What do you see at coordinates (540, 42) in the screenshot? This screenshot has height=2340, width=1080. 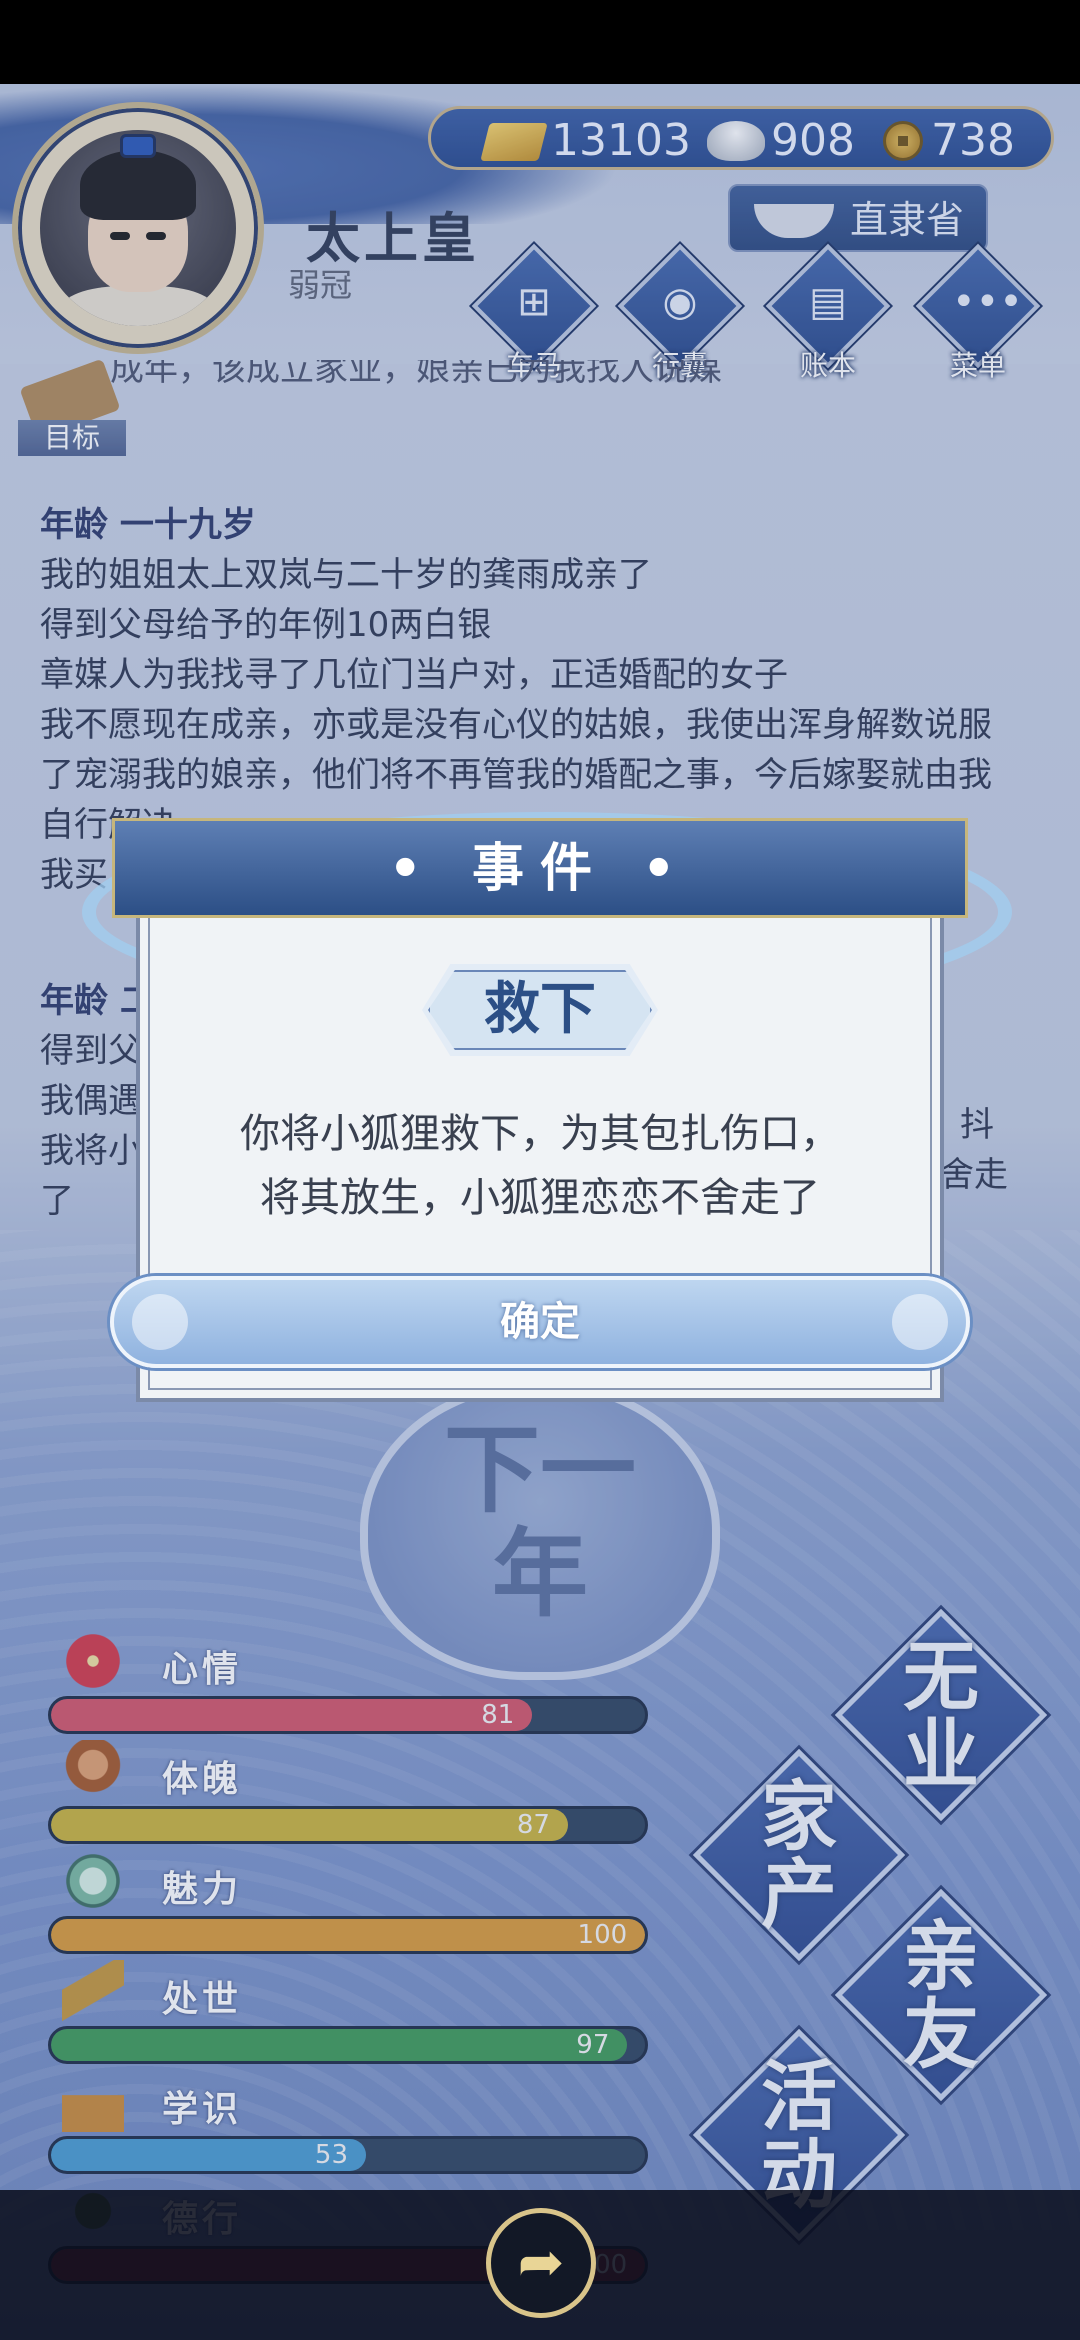 I see `status-bar` at bounding box center [540, 42].